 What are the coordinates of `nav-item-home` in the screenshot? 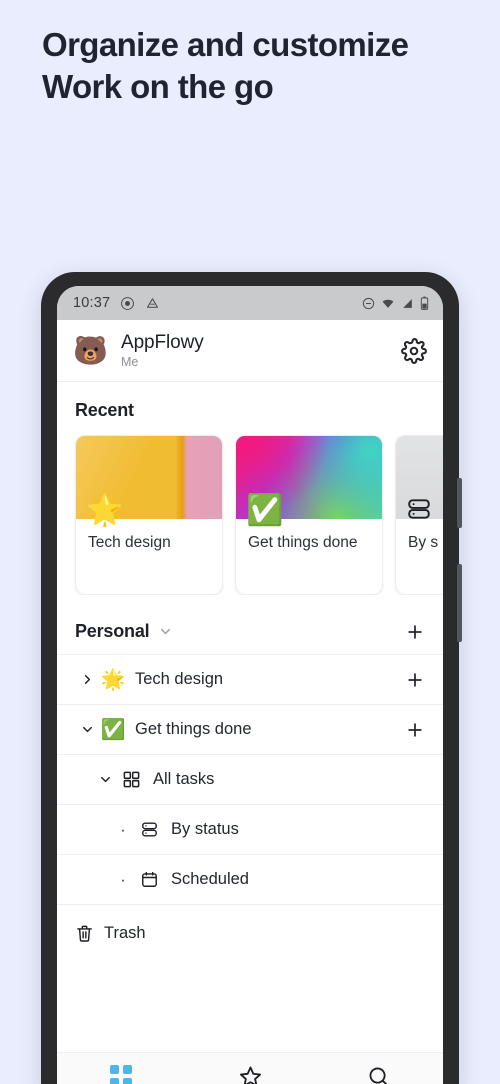 It's located at (121, 1074).